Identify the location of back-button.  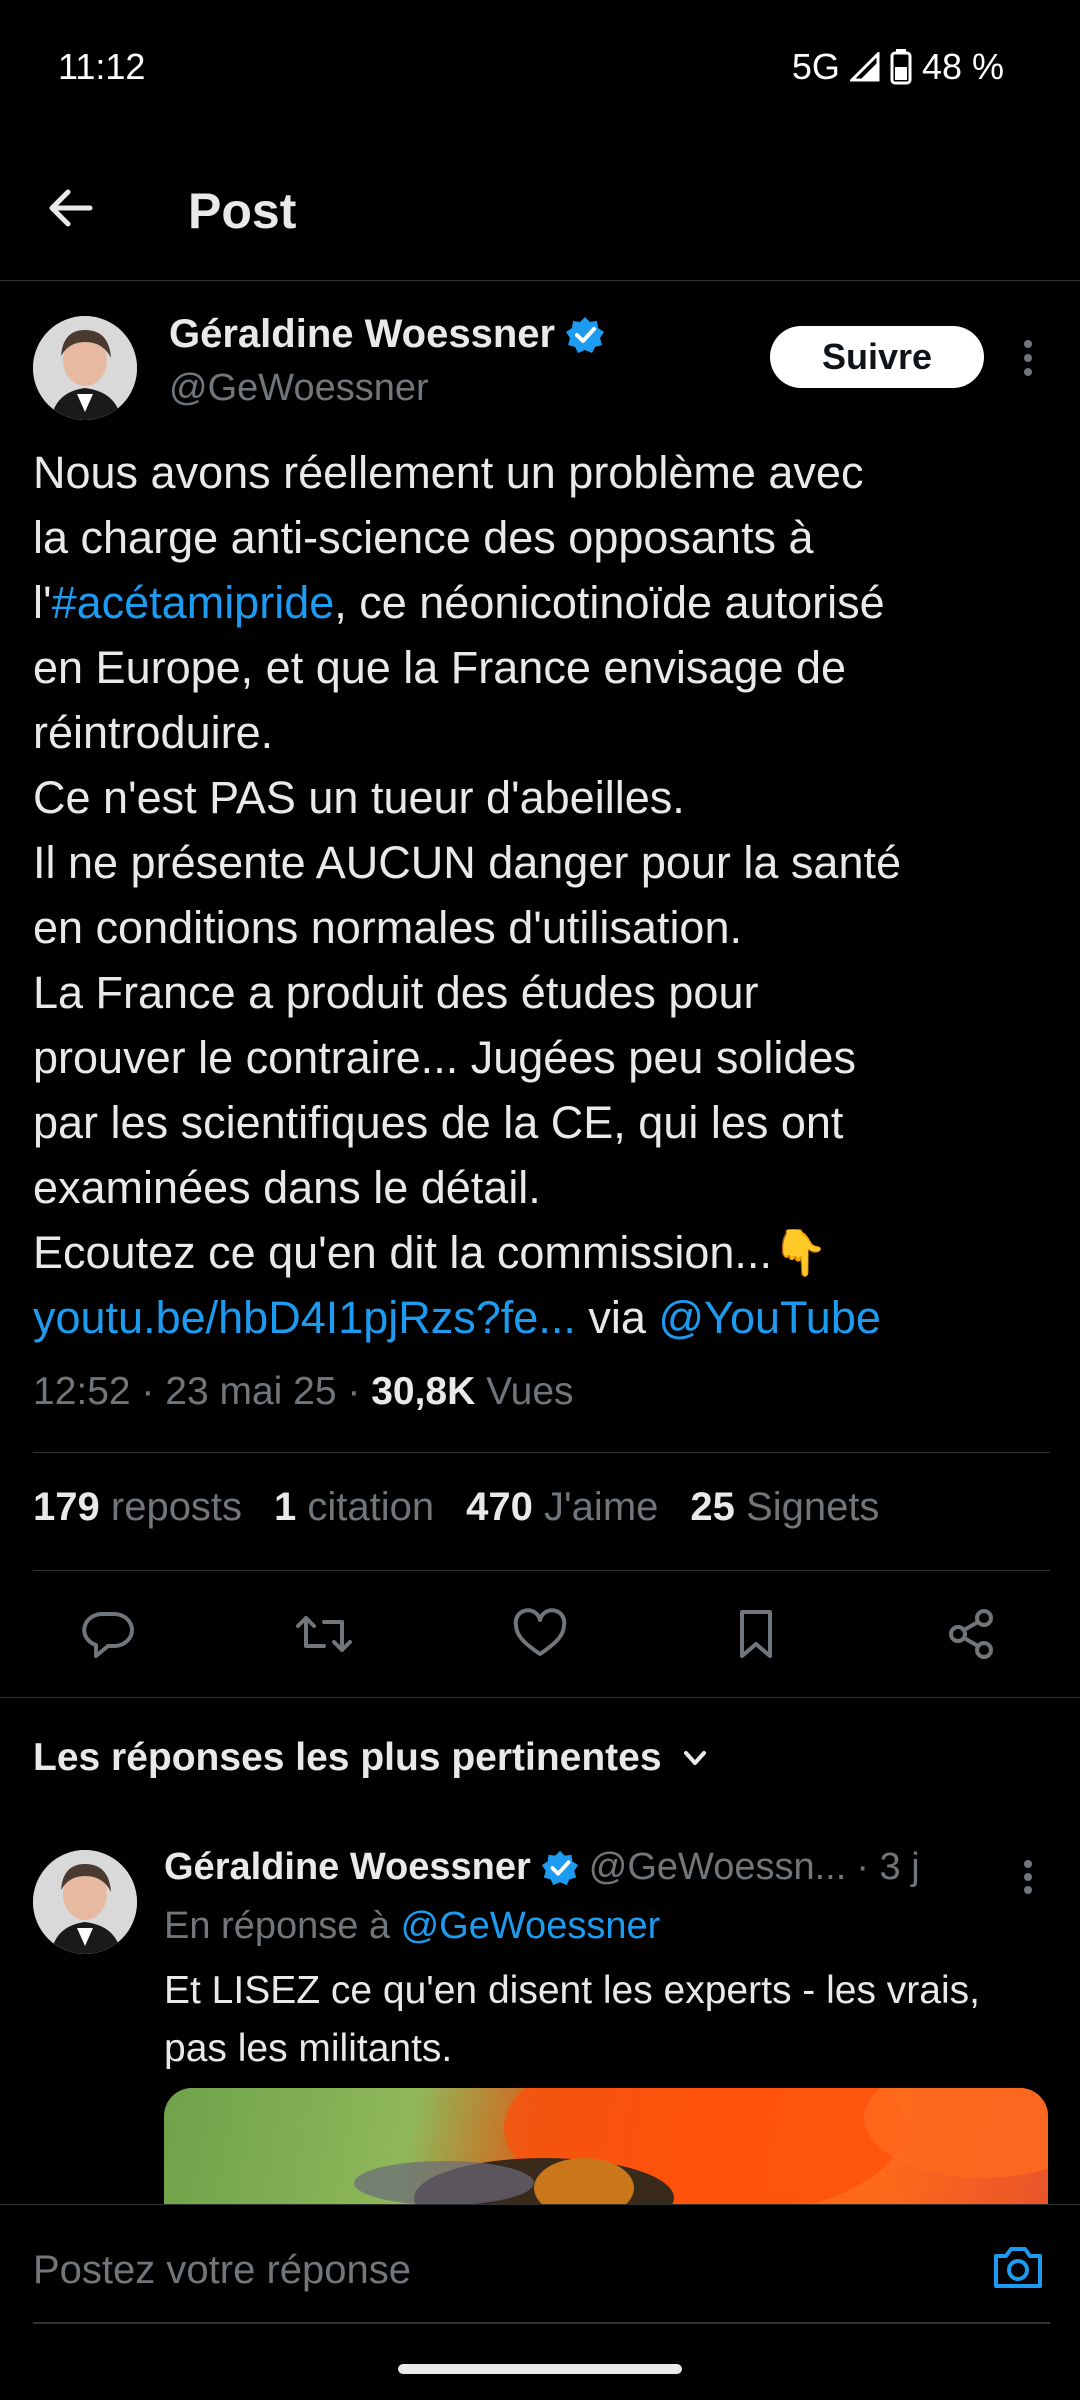
(75, 208).